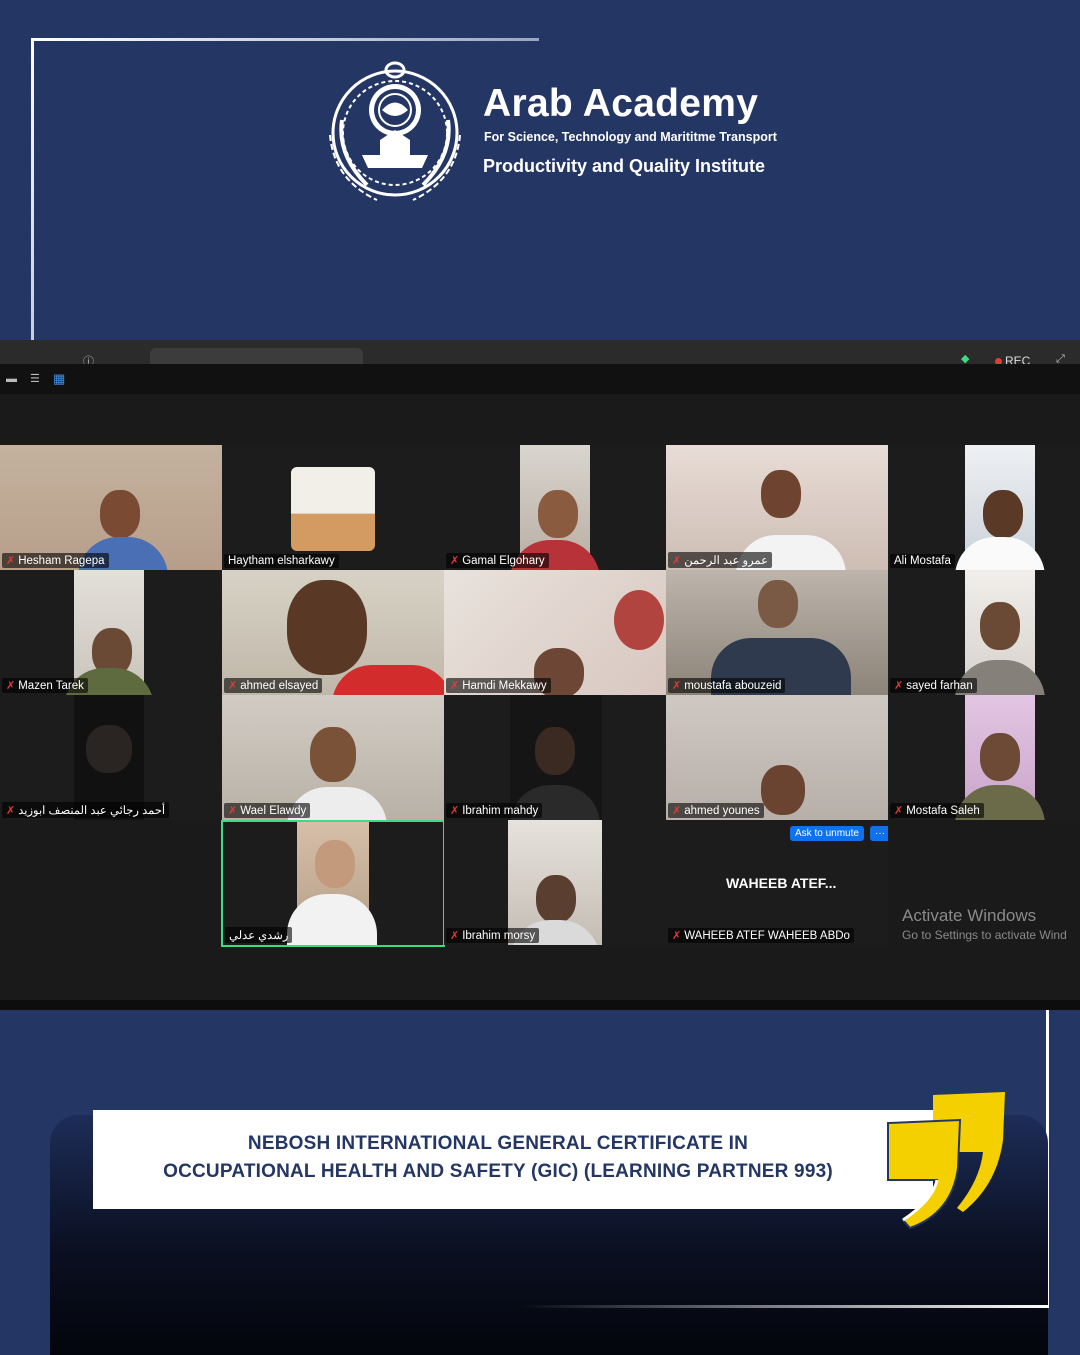 The height and width of the screenshot is (1355, 1080). I want to click on participant-tile: ✗ Hesham Ragepa, so click(111, 507).